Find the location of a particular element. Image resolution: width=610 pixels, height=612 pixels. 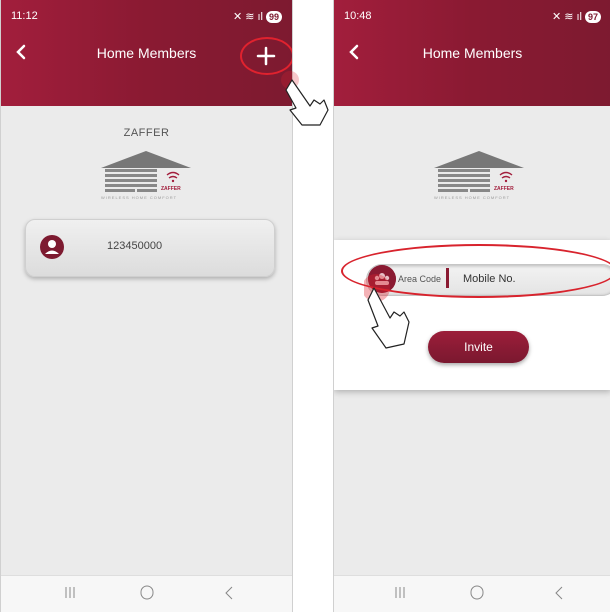

app-header: 10:48 ✕ ≋ ıl 97 Home Members is located at coordinates (472, 53).